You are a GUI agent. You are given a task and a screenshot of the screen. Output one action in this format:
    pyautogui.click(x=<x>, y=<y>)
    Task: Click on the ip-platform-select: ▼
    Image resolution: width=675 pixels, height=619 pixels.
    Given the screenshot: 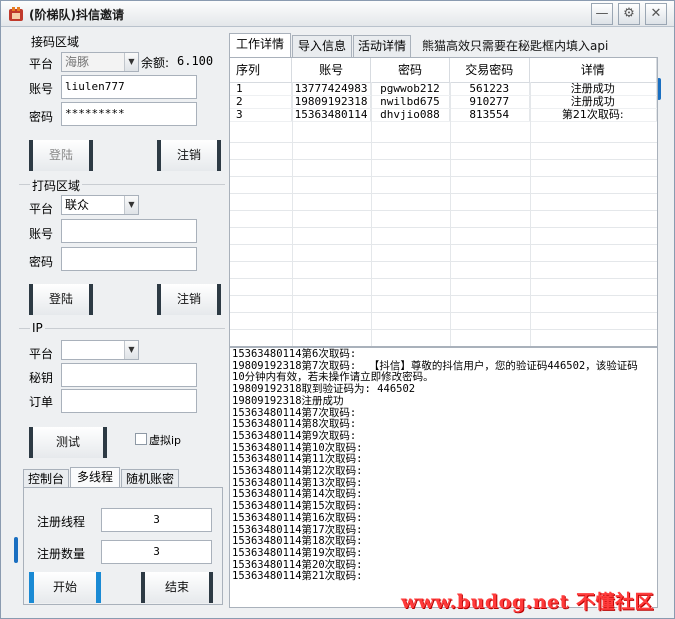 What is the action you would take?
    pyautogui.click(x=100, y=350)
    